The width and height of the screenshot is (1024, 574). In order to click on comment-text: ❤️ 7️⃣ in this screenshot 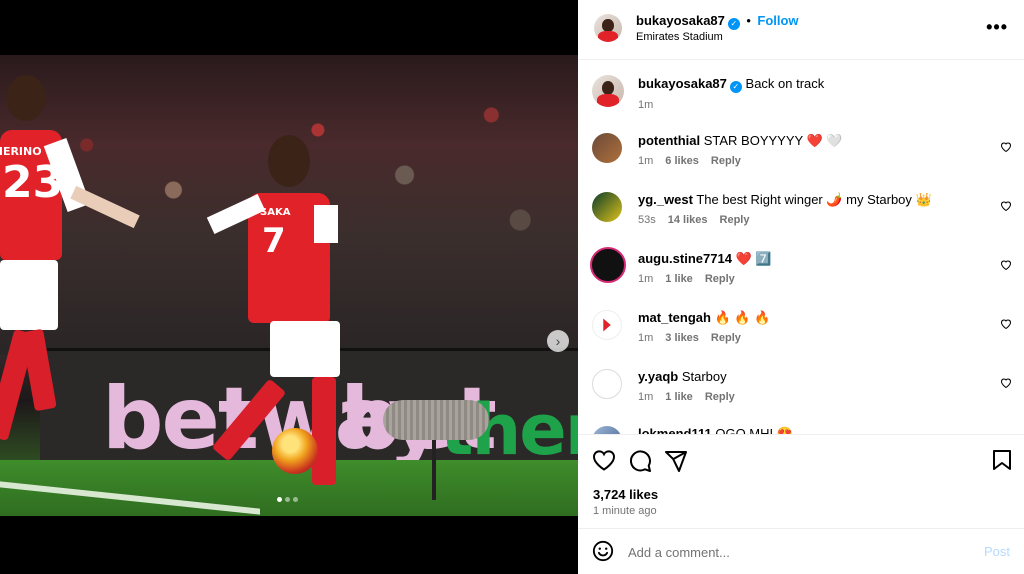, I will do `click(753, 258)`.